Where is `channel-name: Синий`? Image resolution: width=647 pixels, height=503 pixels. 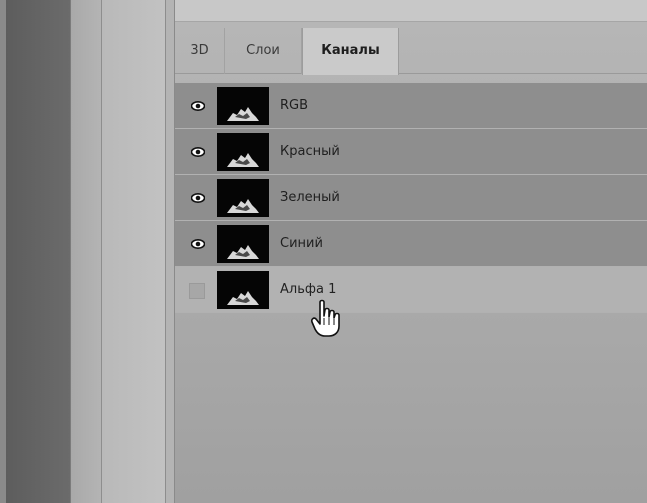 channel-name: Синий is located at coordinates (301, 243).